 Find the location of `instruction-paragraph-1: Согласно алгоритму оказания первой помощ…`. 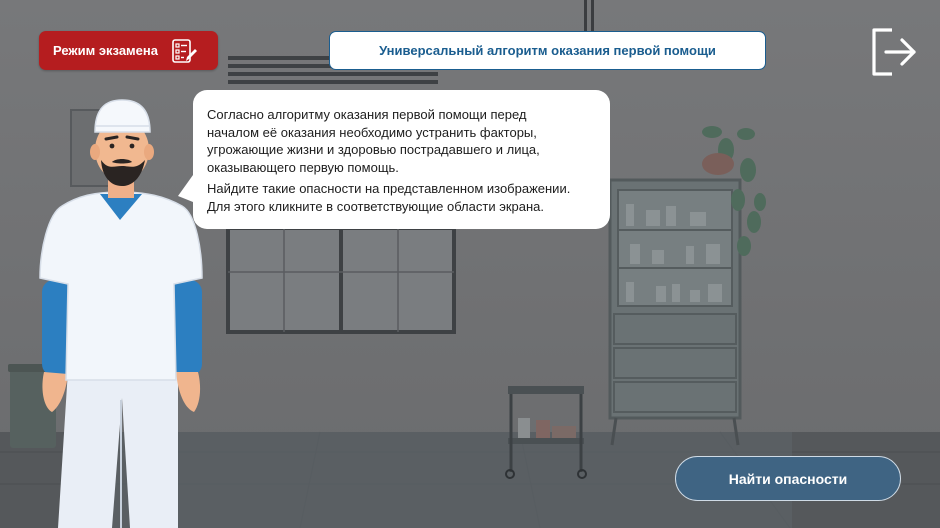

instruction-paragraph-1: Согласно алгоритму оказания первой помощ… is located at coordinates (401, 141).